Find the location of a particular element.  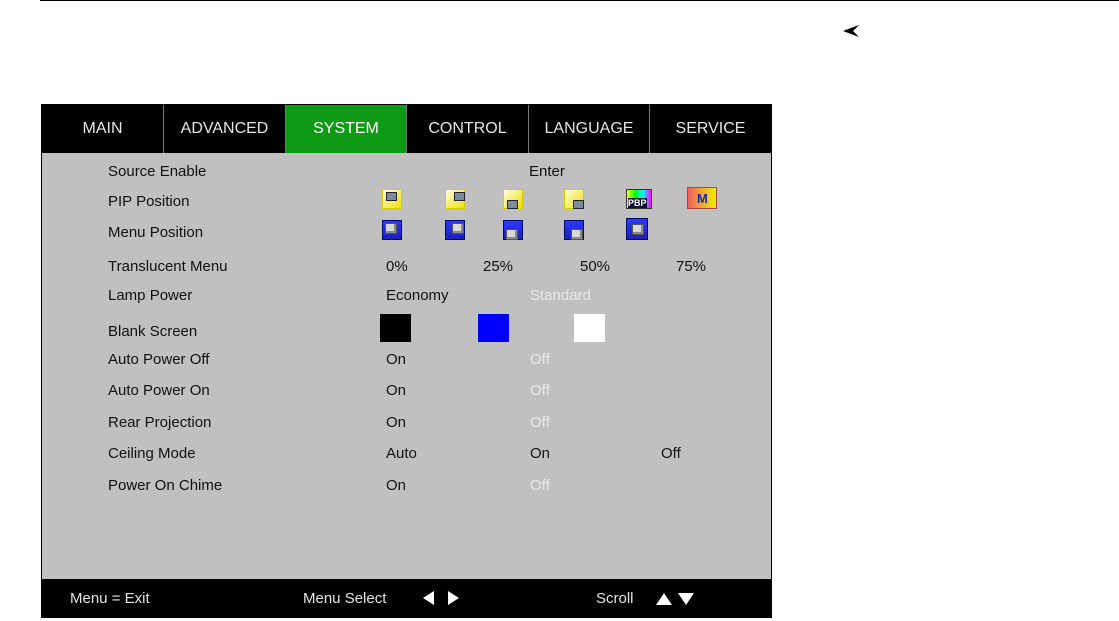

menu-top-left-icon is located at coordinates (392, 230).